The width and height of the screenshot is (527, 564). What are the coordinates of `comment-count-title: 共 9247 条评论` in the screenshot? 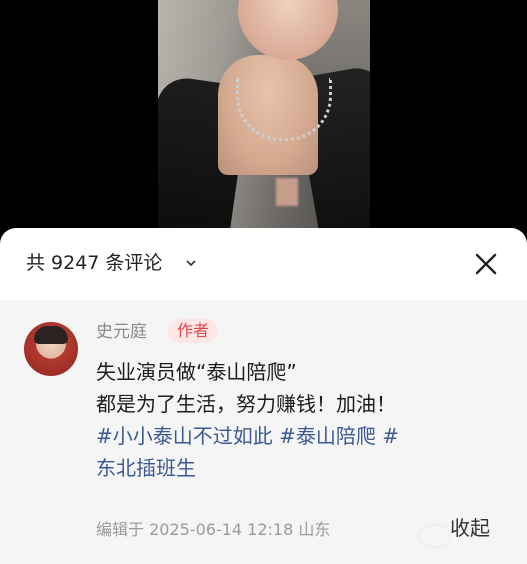 It's located at (94, 263).